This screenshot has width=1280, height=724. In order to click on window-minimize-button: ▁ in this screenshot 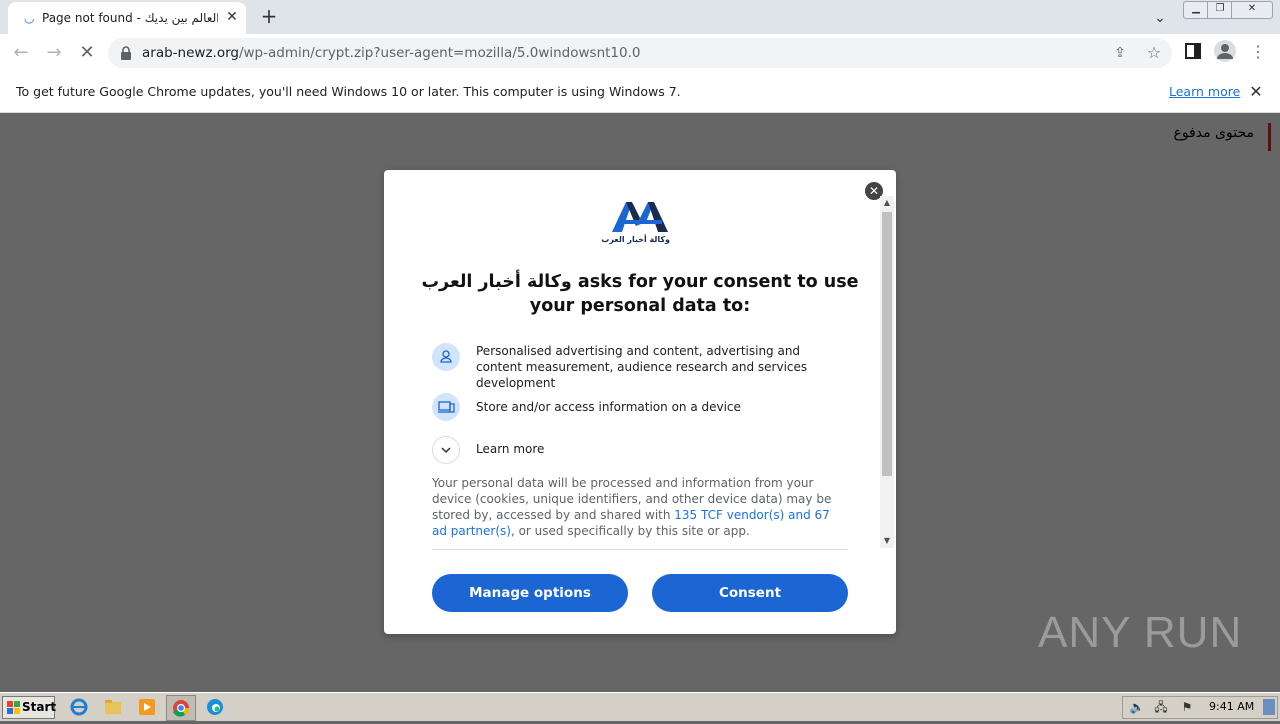, I will do `click(1196, 10)`.